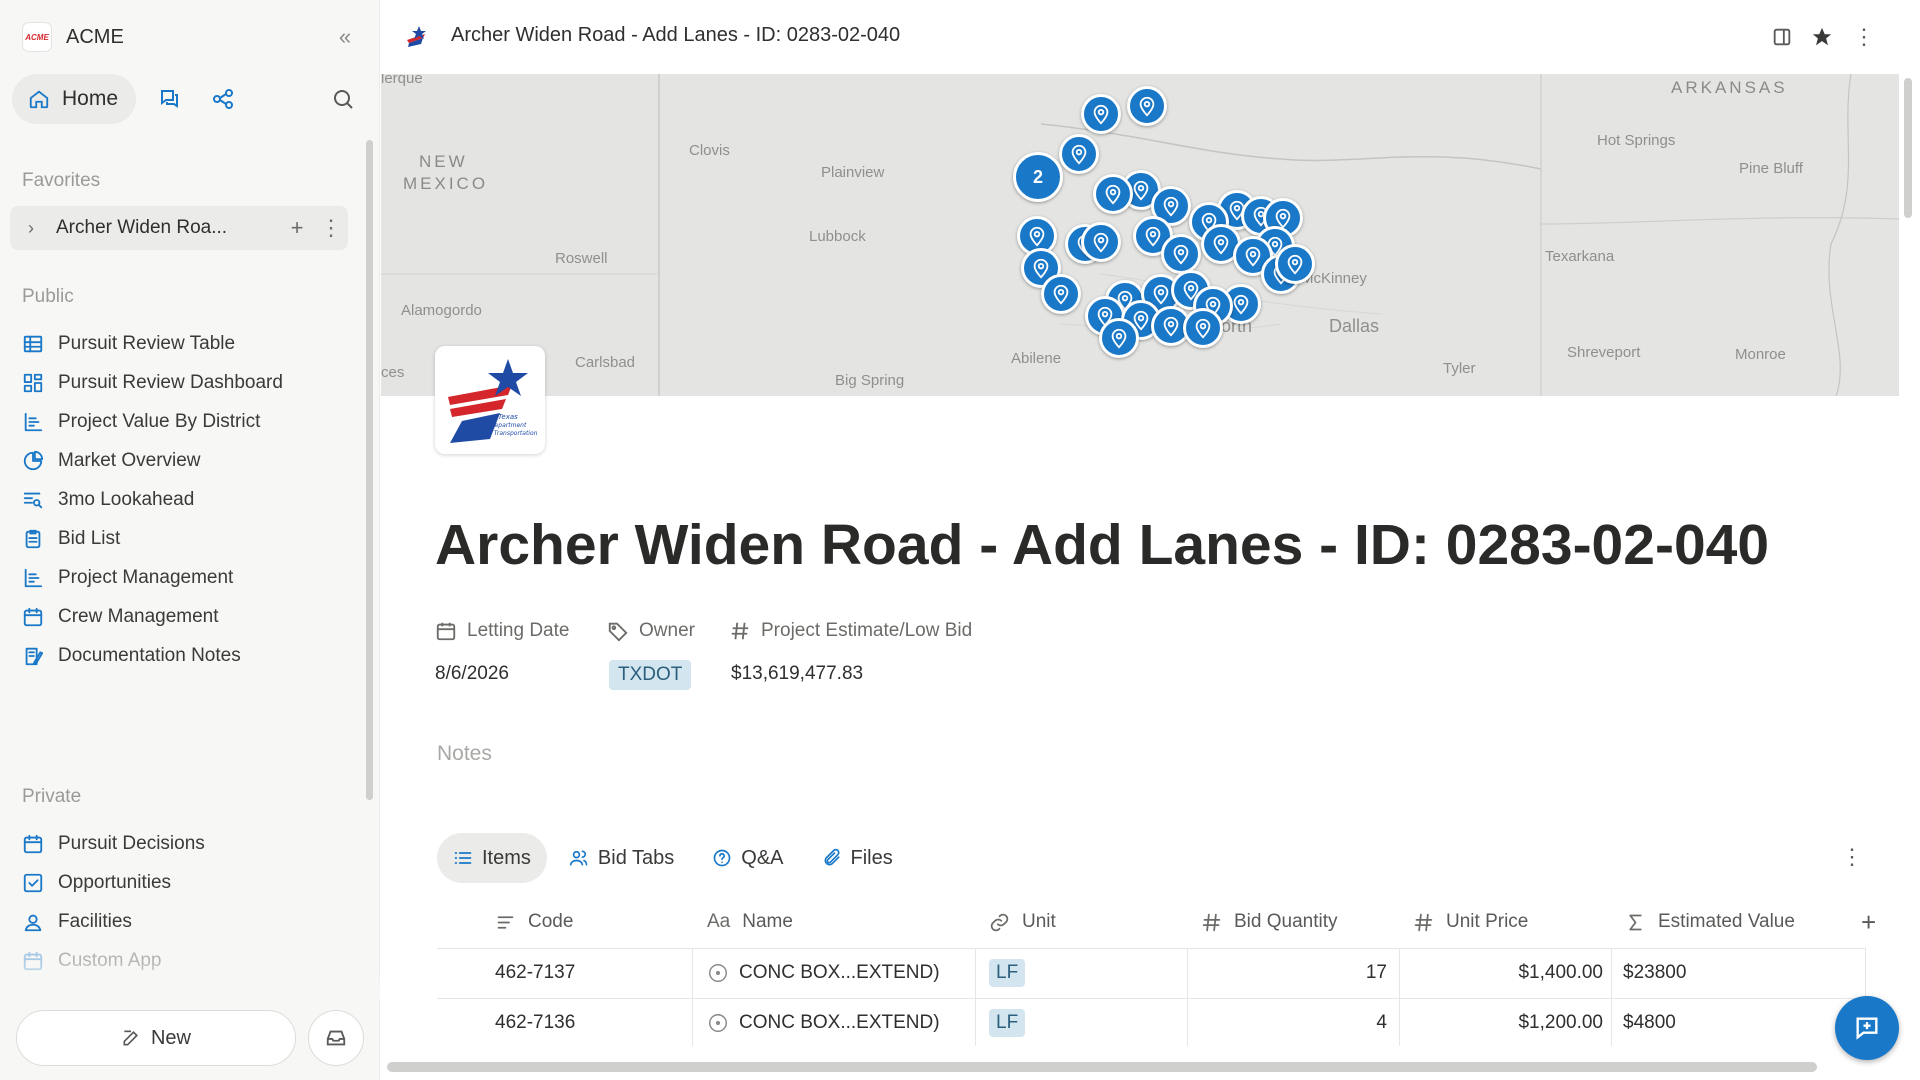  Describe the element at coordinates (797, 674) in the screenshot. I see `estimate-value: $13,619,477.83` at that location.